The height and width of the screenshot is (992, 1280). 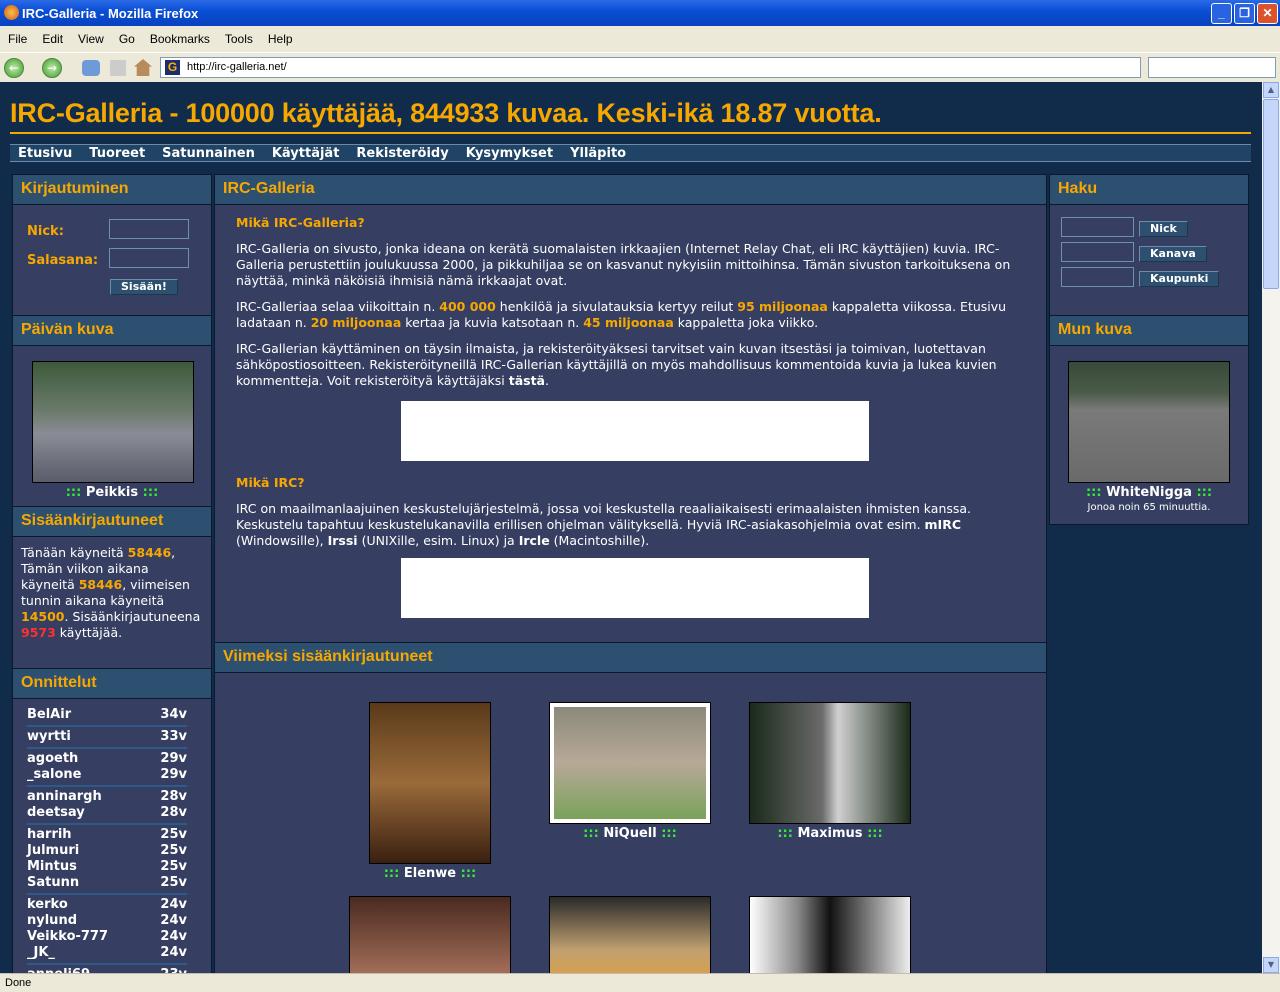 I want to click on navigation-toolbar: ← → Ghttp://irc-galleria.net/, so click(x=640, y=67).